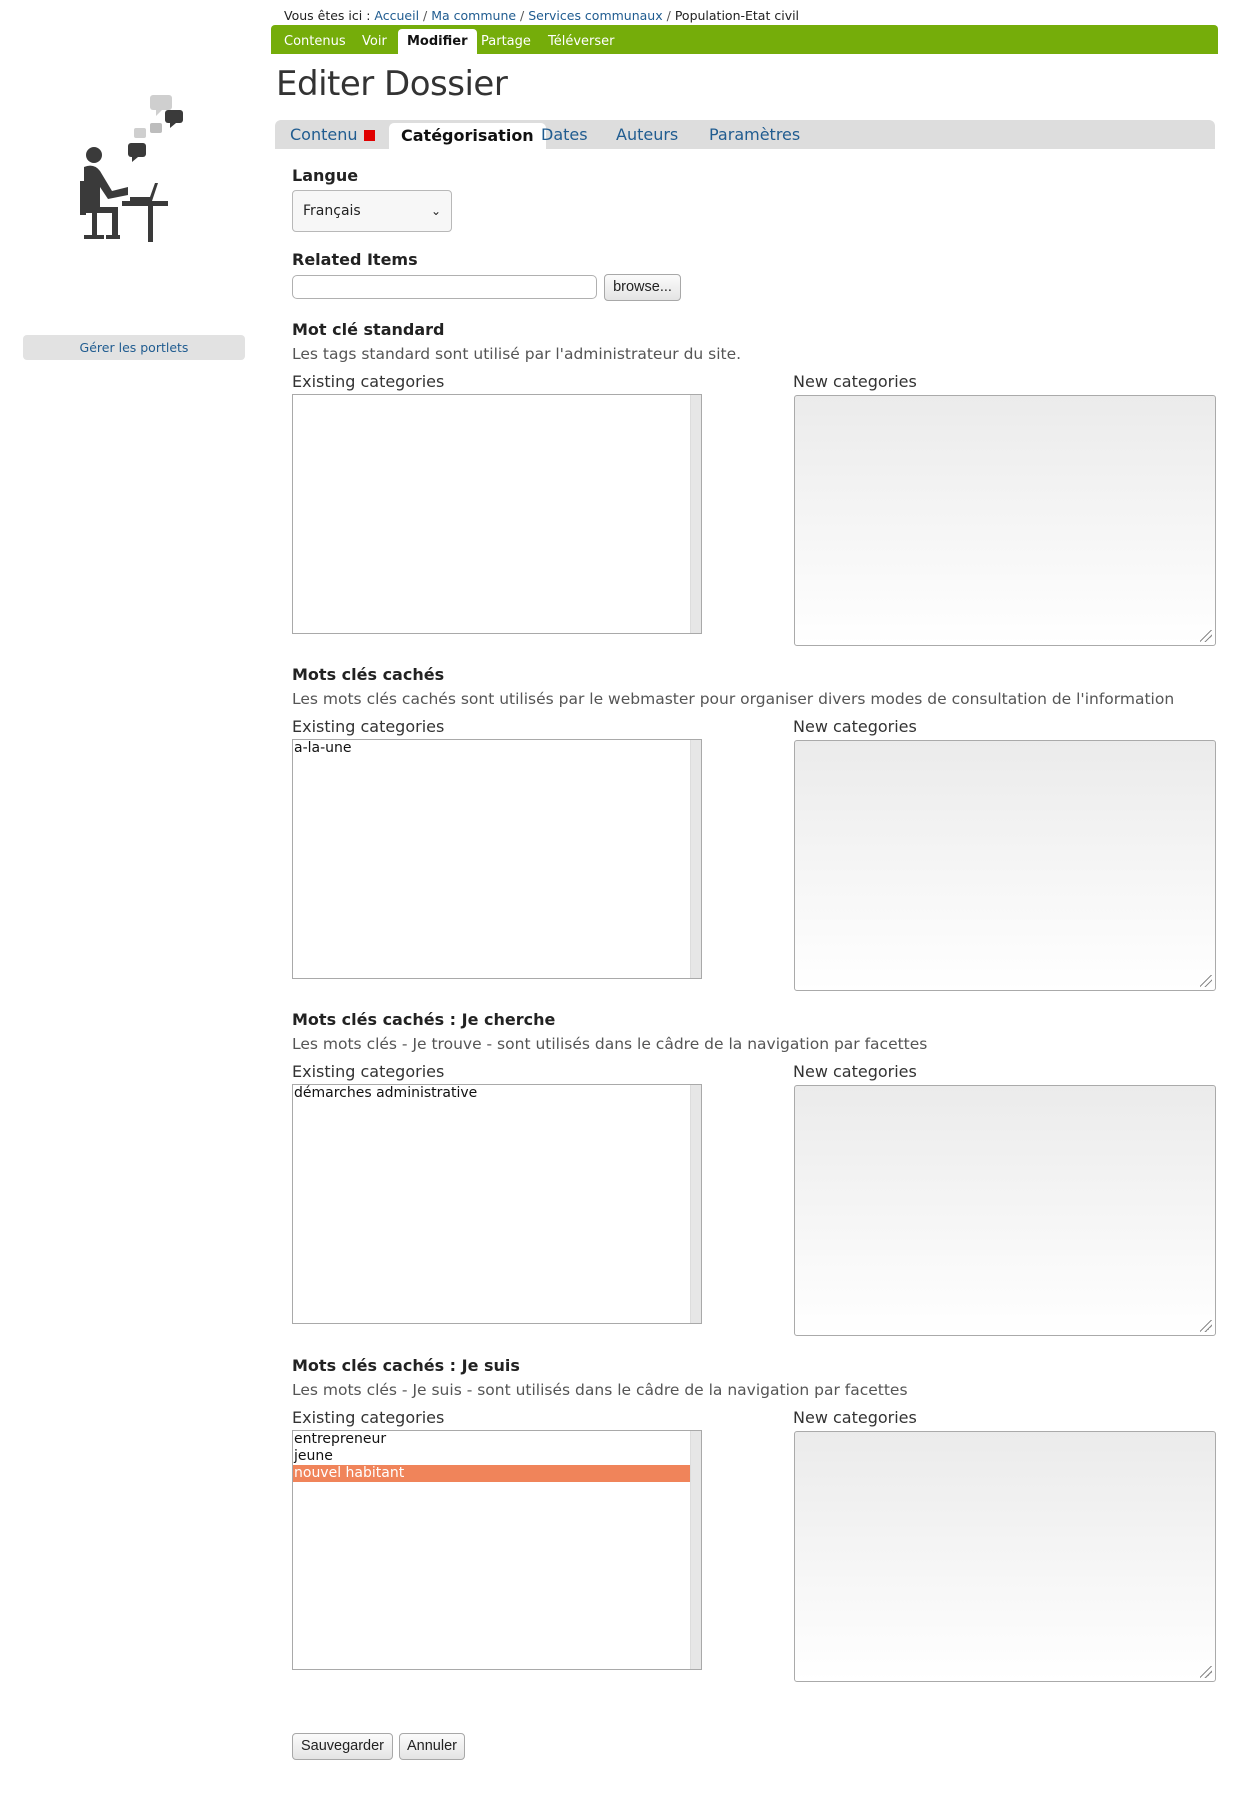 This screenshot has width=1237, height=1810. I want to click on breadcrumb-link-home: Accueil, so click(396, 15).